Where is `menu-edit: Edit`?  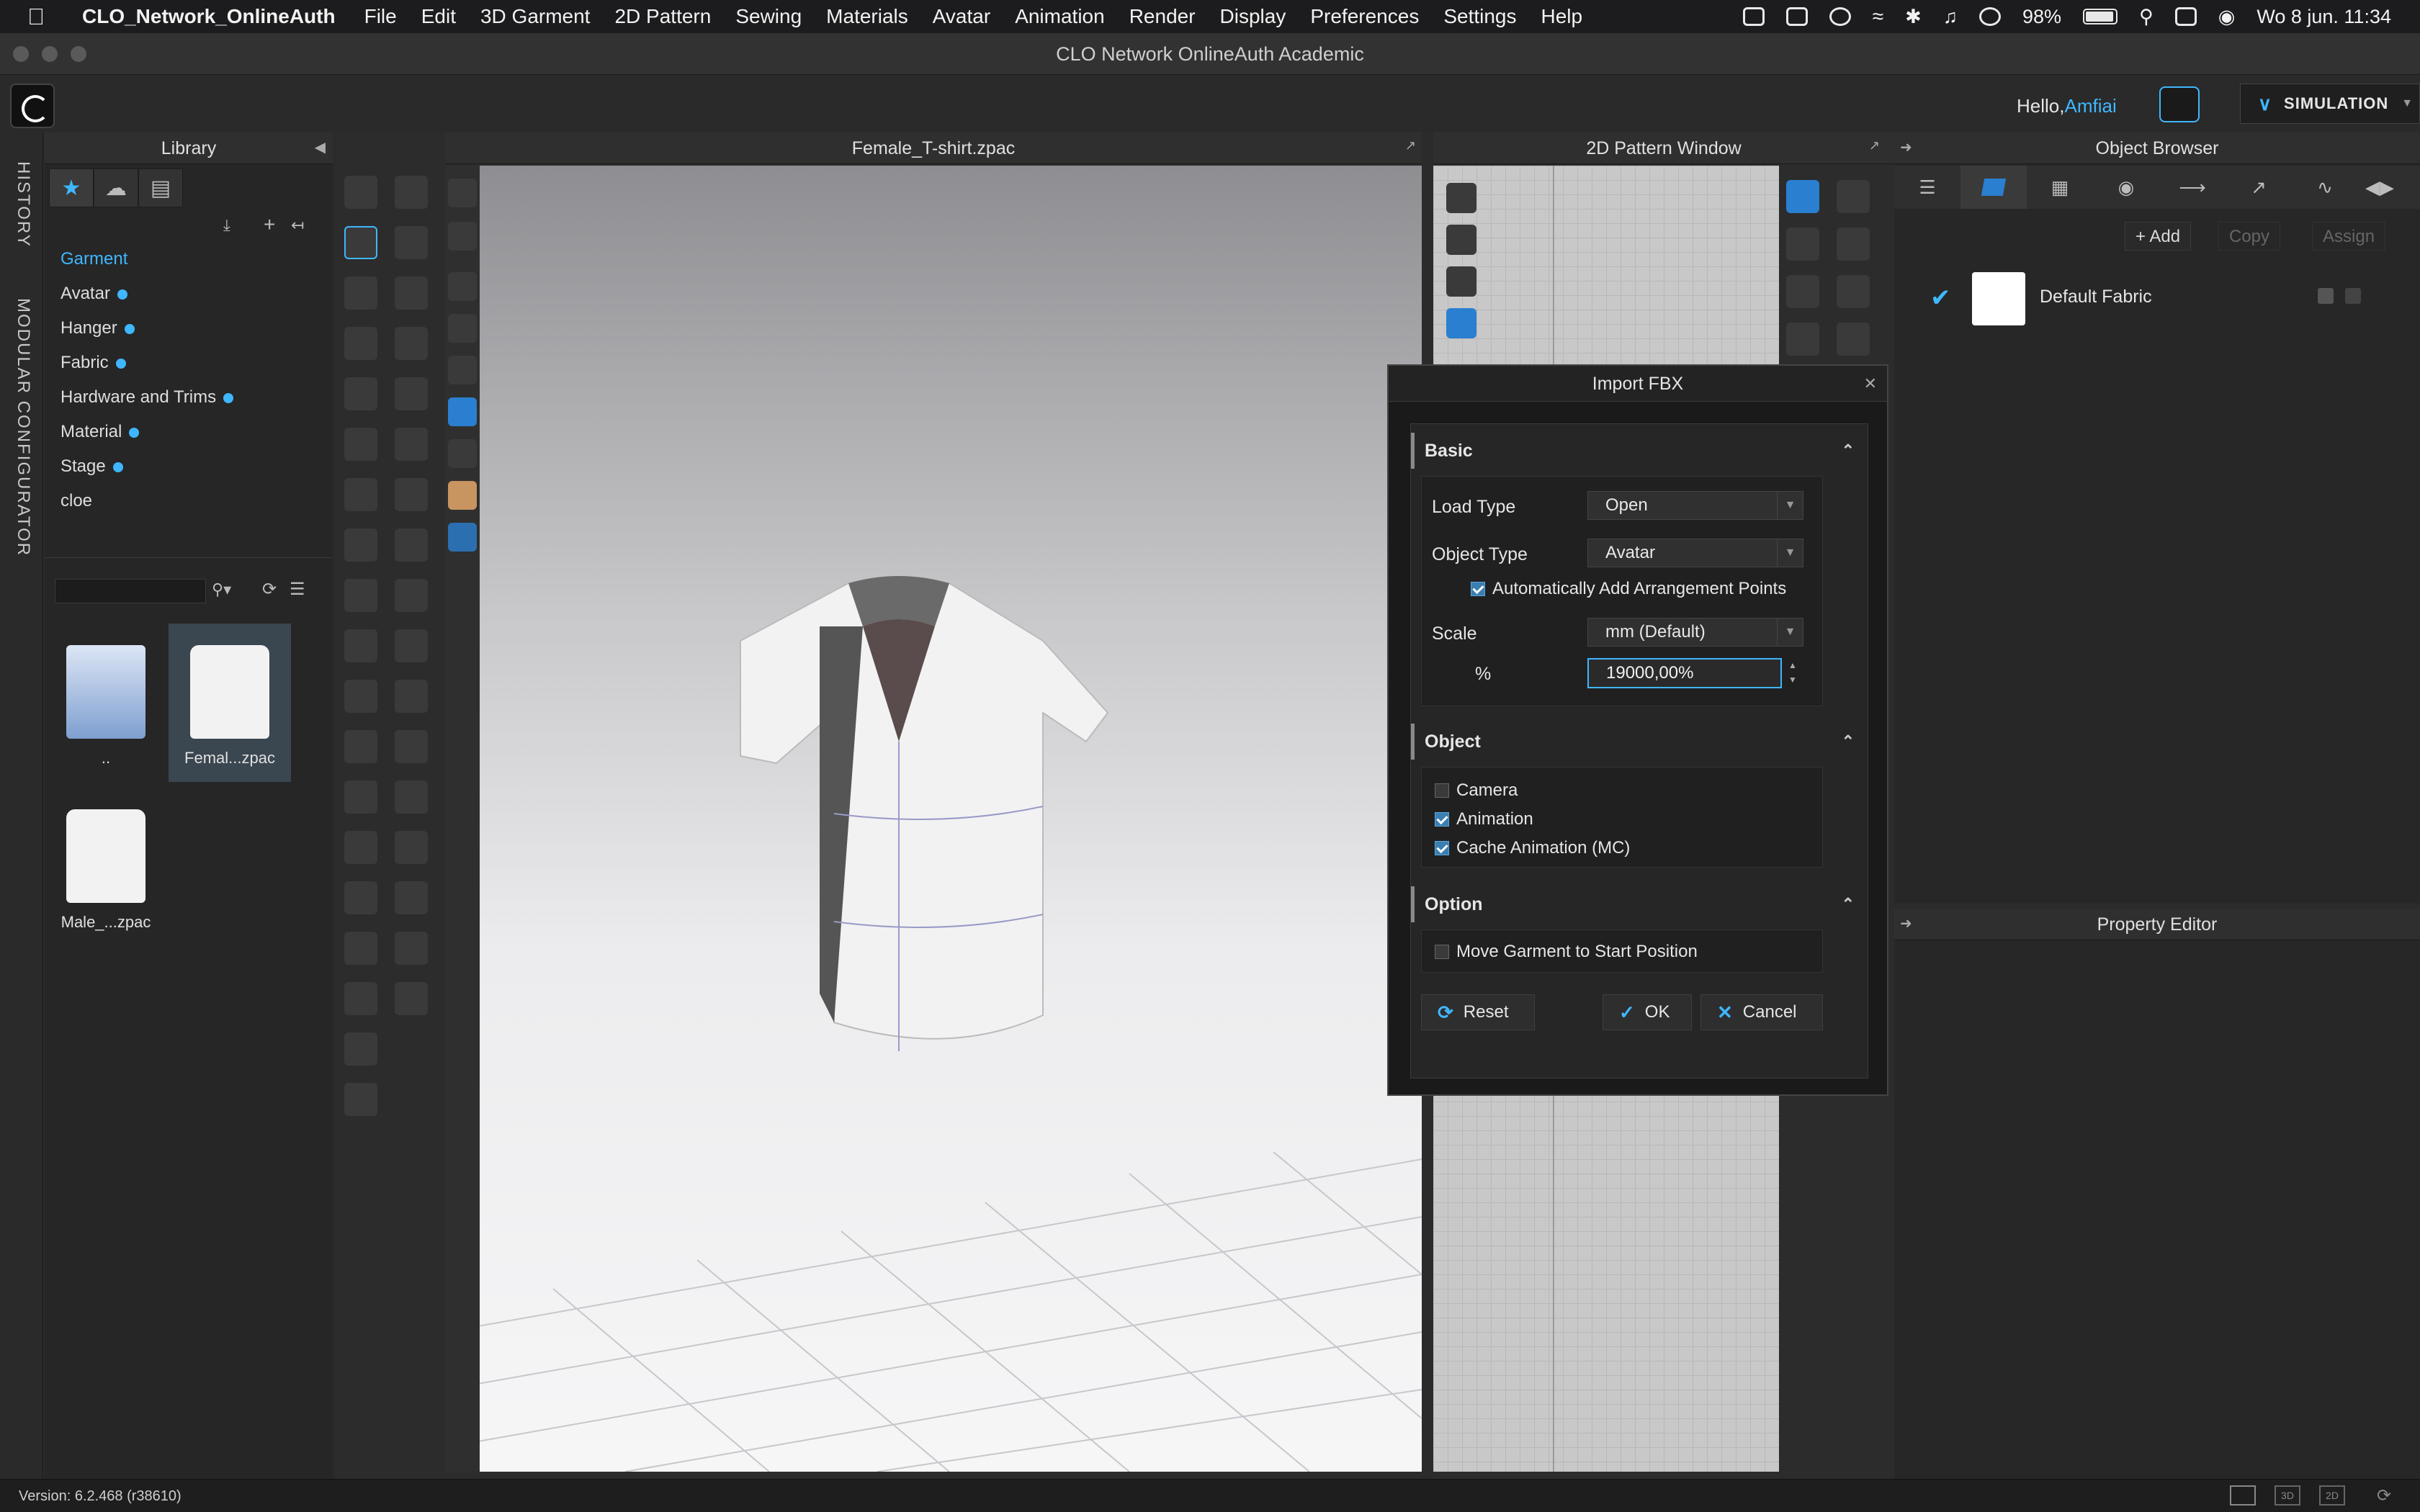 menu-edit: Edit is located at coordinates (438, 16).